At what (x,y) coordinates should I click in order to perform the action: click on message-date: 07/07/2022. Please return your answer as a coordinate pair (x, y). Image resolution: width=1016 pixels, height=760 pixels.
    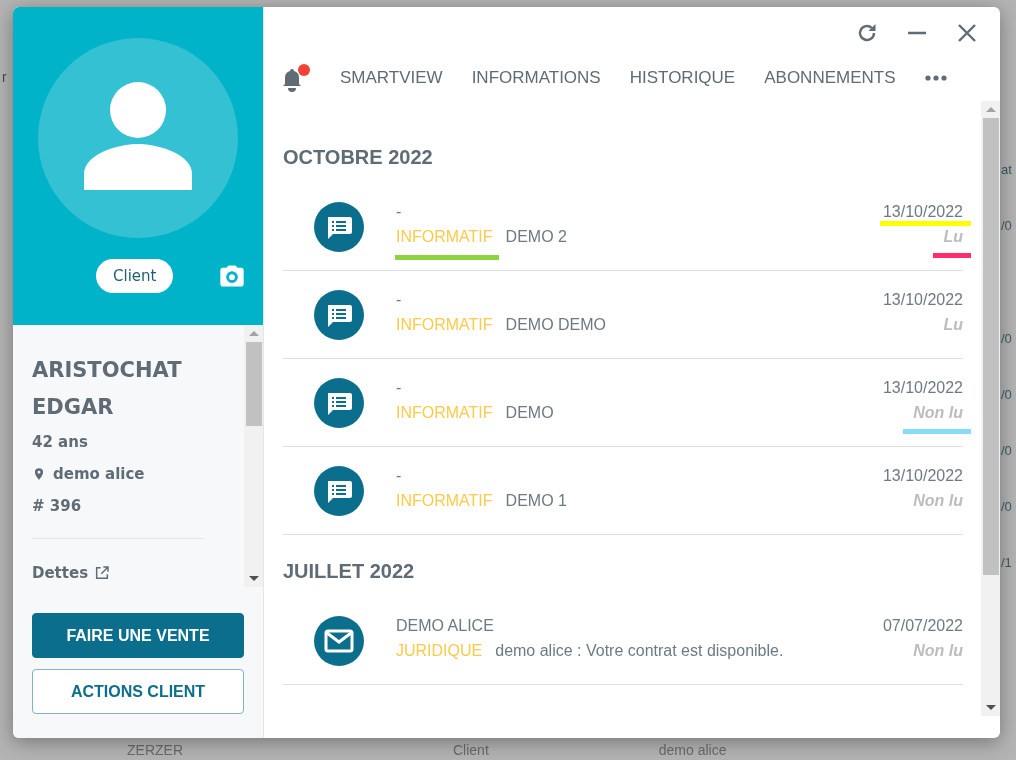
    Looking at the image, I should click on (922, 625).